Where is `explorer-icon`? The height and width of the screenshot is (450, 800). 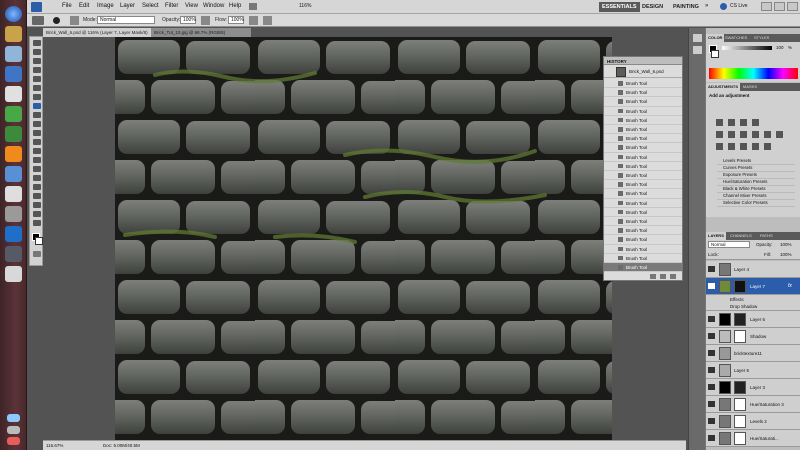 explorer-icon is located at coordinates (13, 54).